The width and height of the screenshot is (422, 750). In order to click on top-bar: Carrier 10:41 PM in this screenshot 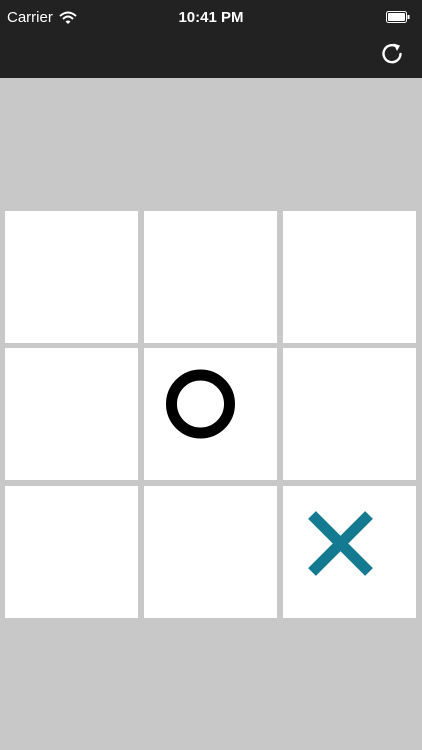, I will do `click(211, 39)`.